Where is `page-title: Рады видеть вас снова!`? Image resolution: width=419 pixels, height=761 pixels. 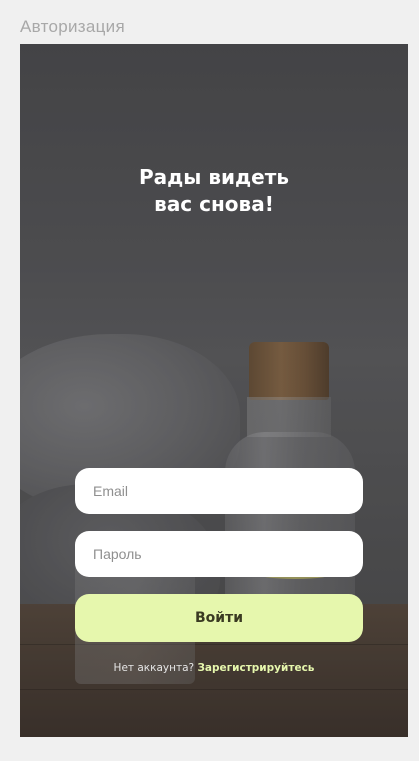
page-title: Рады видеть вас снова! is located at coordinates (214, 191).